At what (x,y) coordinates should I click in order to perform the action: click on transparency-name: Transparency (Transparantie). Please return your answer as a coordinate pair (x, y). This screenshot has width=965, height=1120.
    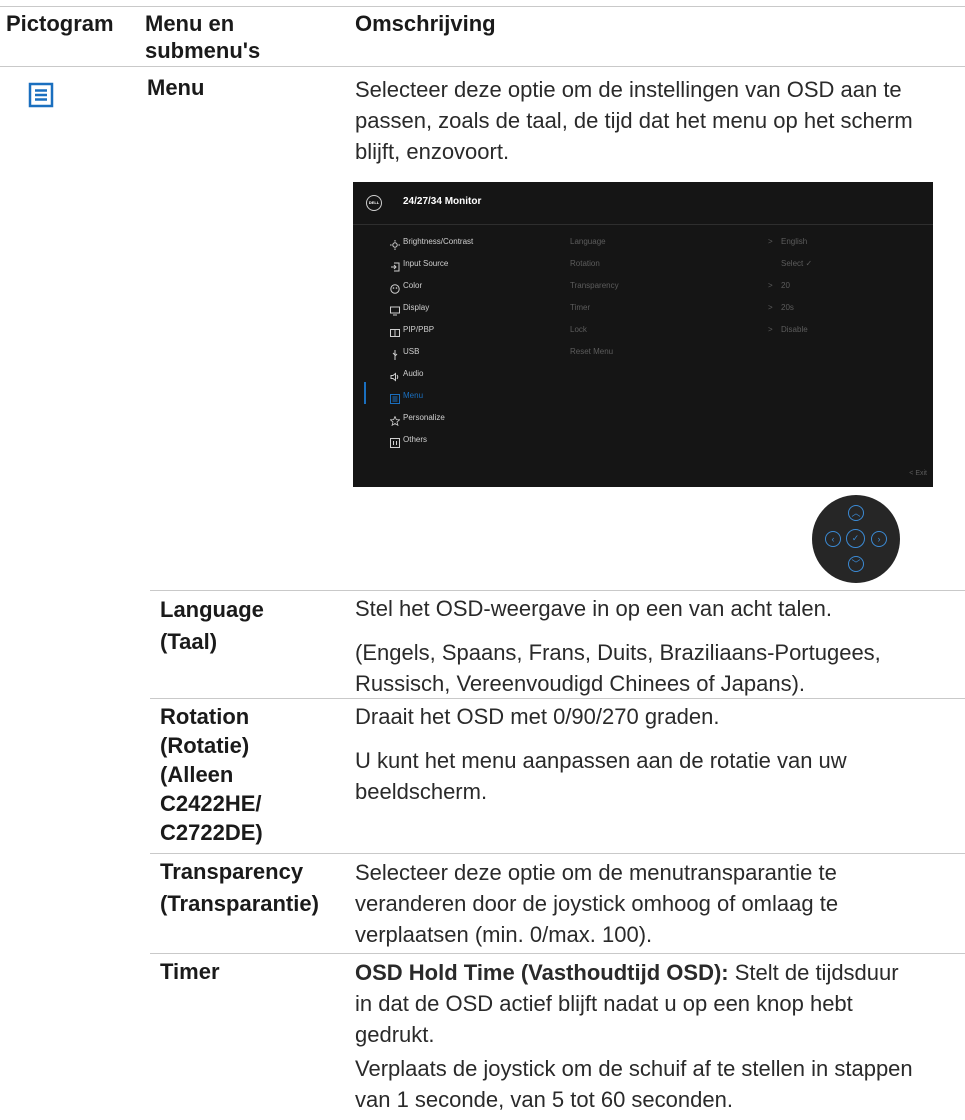
    Looking at the image, I should click on (239, 888).